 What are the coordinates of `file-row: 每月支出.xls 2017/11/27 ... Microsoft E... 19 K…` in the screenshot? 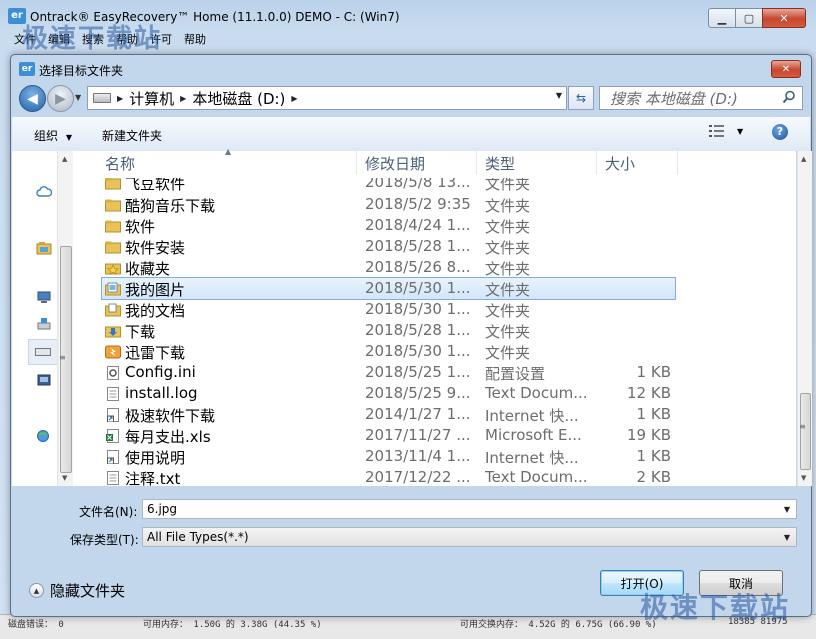 It's located at (434, 435).